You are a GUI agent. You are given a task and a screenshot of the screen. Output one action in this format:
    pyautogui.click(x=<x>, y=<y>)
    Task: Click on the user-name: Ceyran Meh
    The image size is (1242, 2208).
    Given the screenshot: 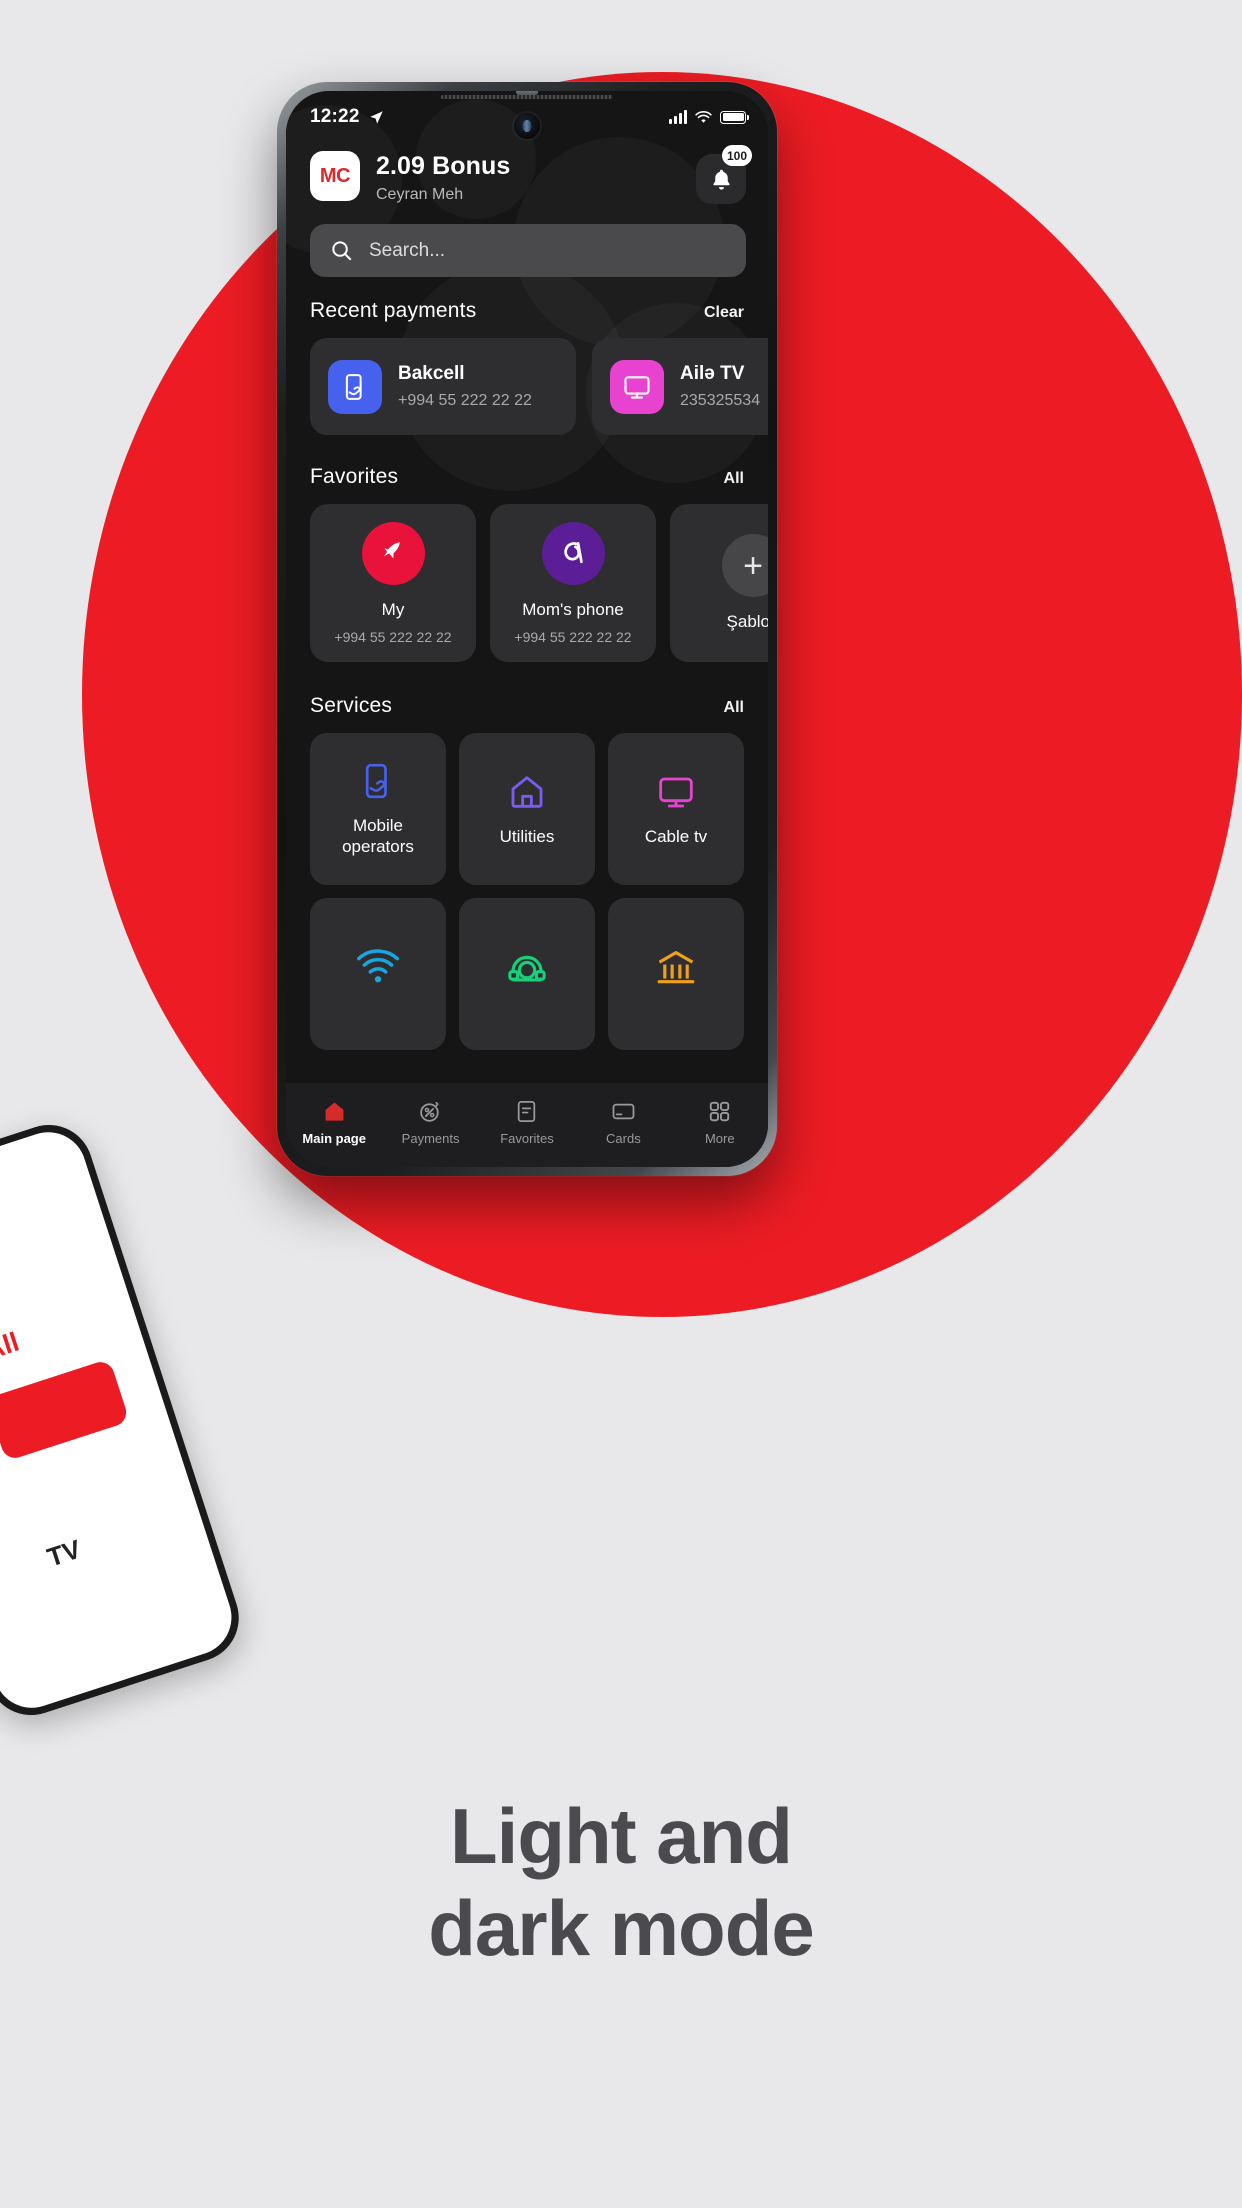 What is the action you would take?
    pyautogui.click(x=420, y=195)
    